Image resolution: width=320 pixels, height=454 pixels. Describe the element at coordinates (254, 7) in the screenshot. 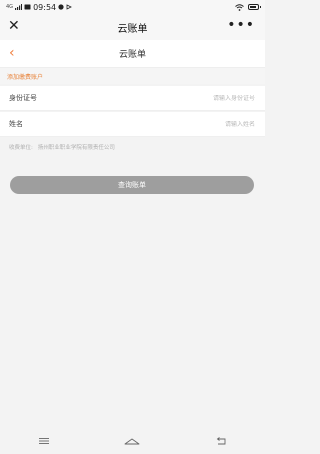

I see `battery-icon` at that location.